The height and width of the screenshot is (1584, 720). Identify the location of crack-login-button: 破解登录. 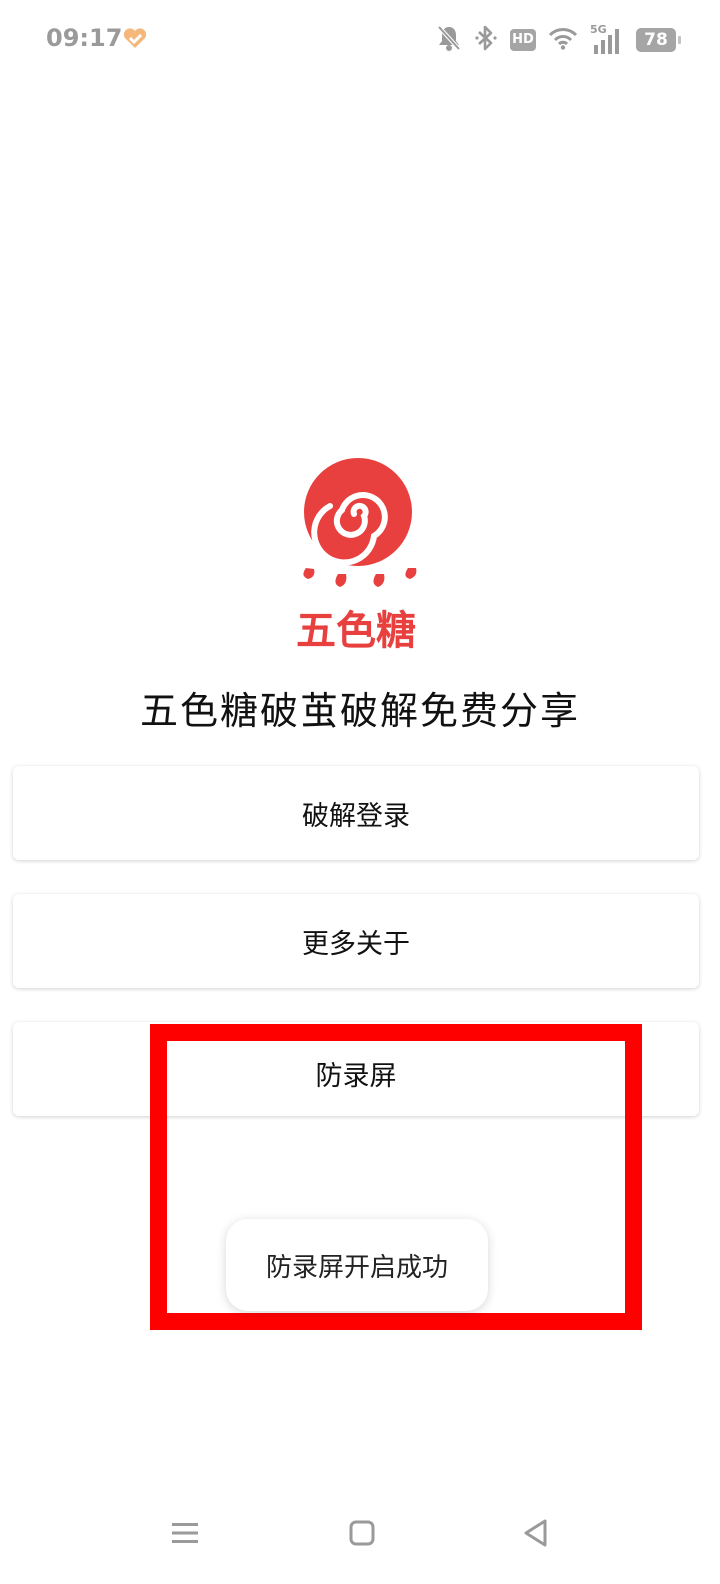
(356, 813).